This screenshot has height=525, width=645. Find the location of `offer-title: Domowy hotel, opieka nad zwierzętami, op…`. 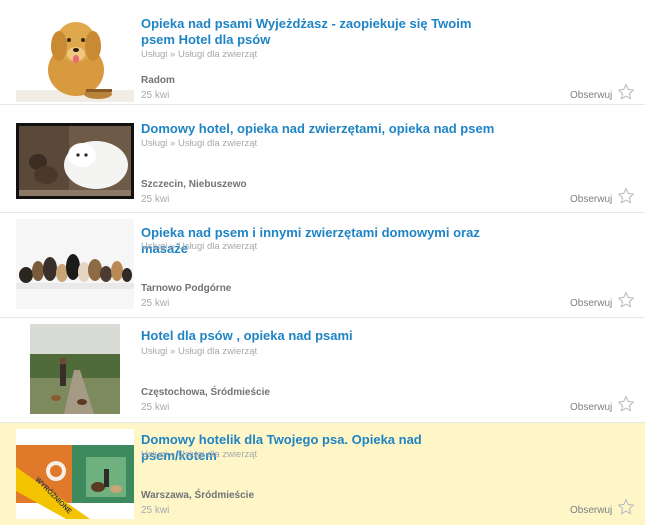

offer-title: Domowy hotel, opieka nad zwierzętami, op… is located at coordinates (321, 129).